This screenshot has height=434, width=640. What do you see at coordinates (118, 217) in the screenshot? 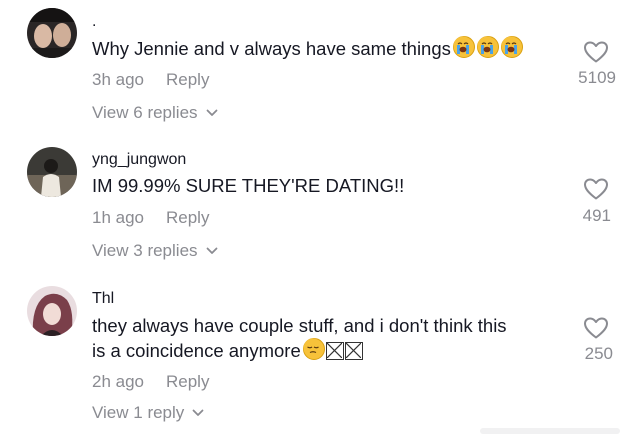
I see `timestamp: 1h ago` at bounding box center [118, 217].